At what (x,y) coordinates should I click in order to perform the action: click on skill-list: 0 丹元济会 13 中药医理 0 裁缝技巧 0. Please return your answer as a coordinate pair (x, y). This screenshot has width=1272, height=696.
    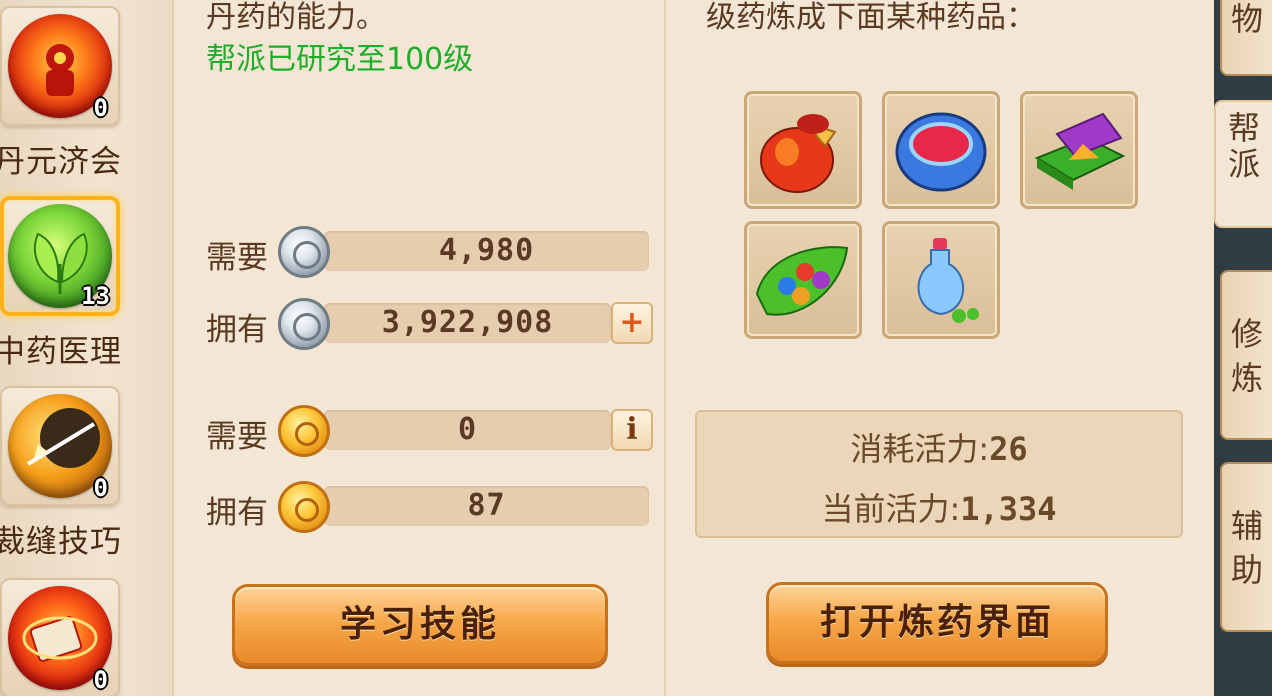
    Looking at the image, I should click on (86, 348).